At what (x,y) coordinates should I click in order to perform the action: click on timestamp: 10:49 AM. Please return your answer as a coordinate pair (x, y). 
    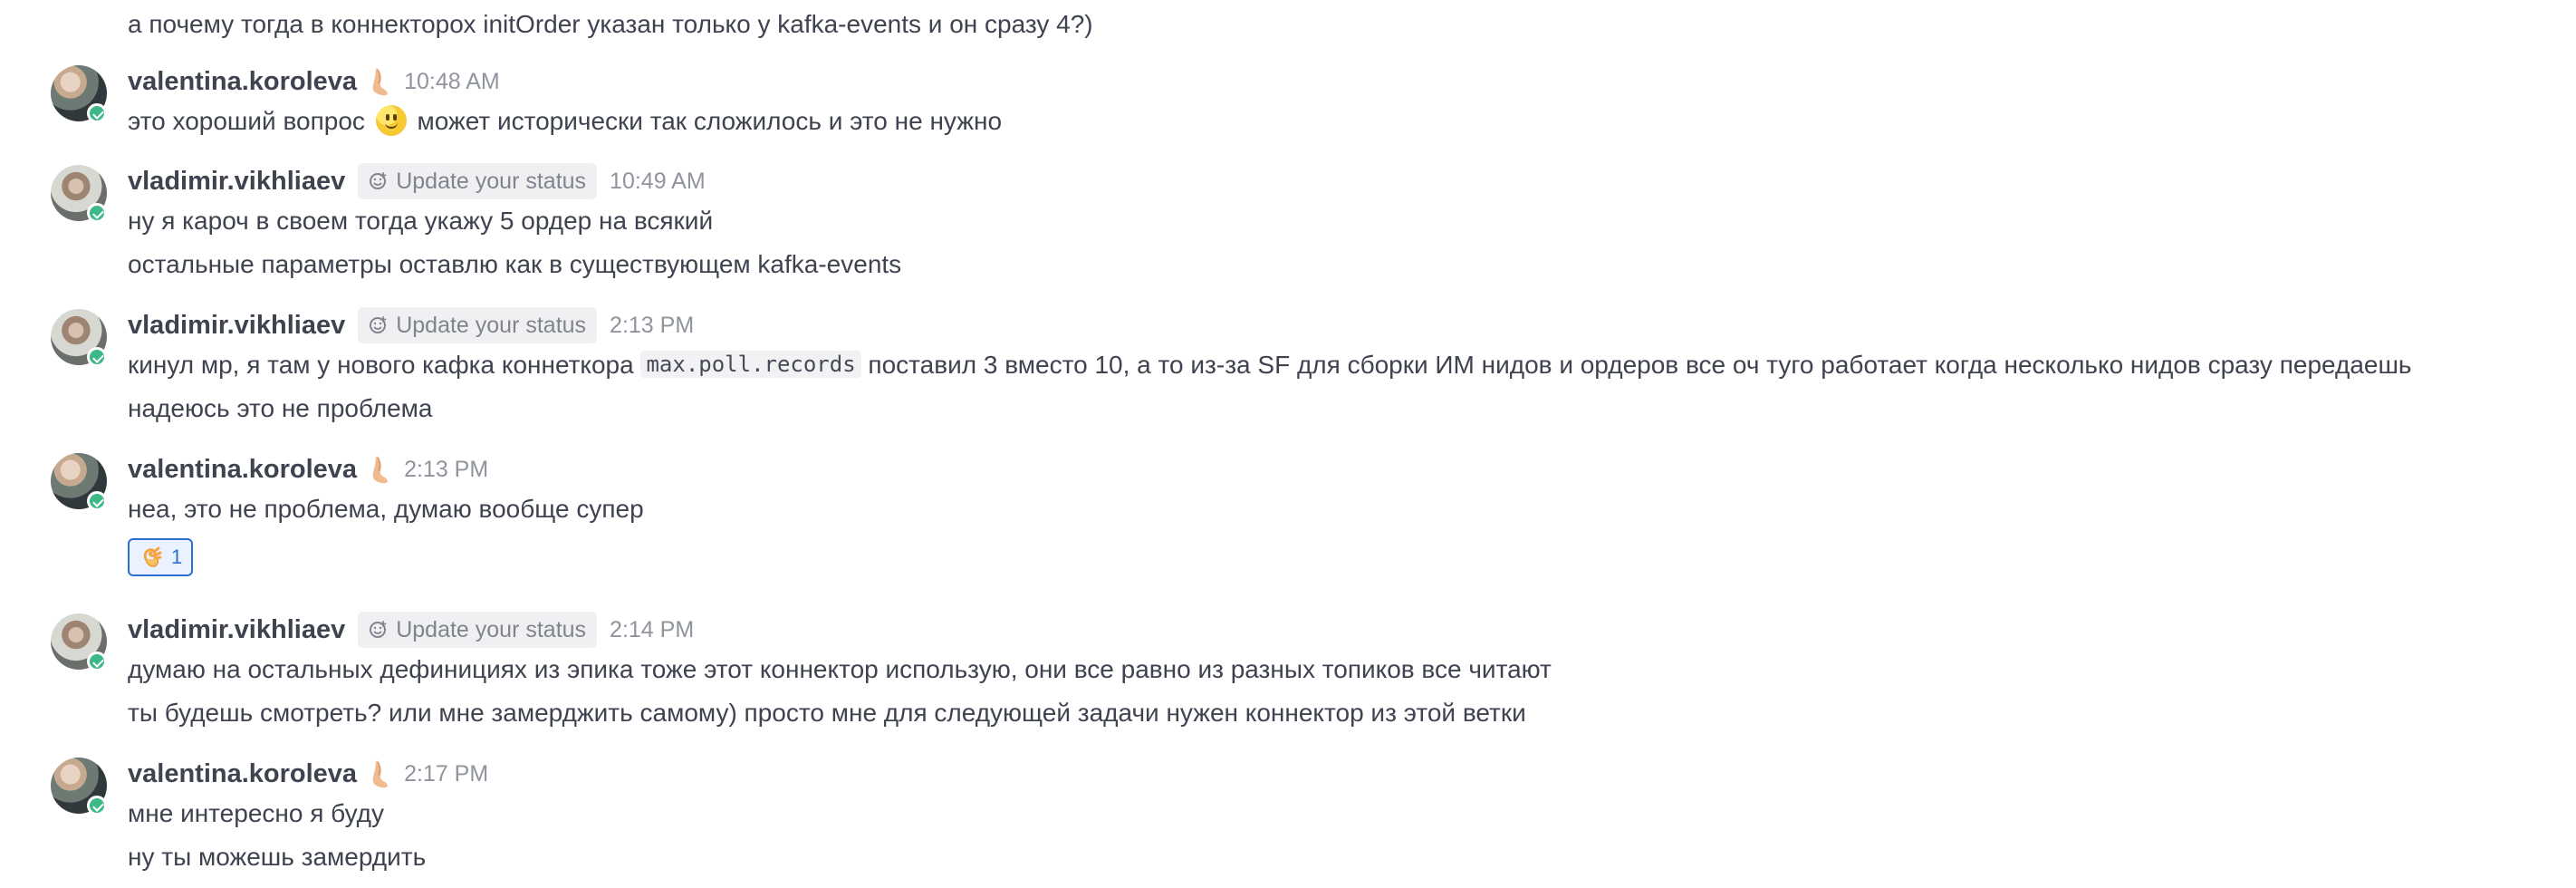
    Looking at the image, I should click on (658, 182).